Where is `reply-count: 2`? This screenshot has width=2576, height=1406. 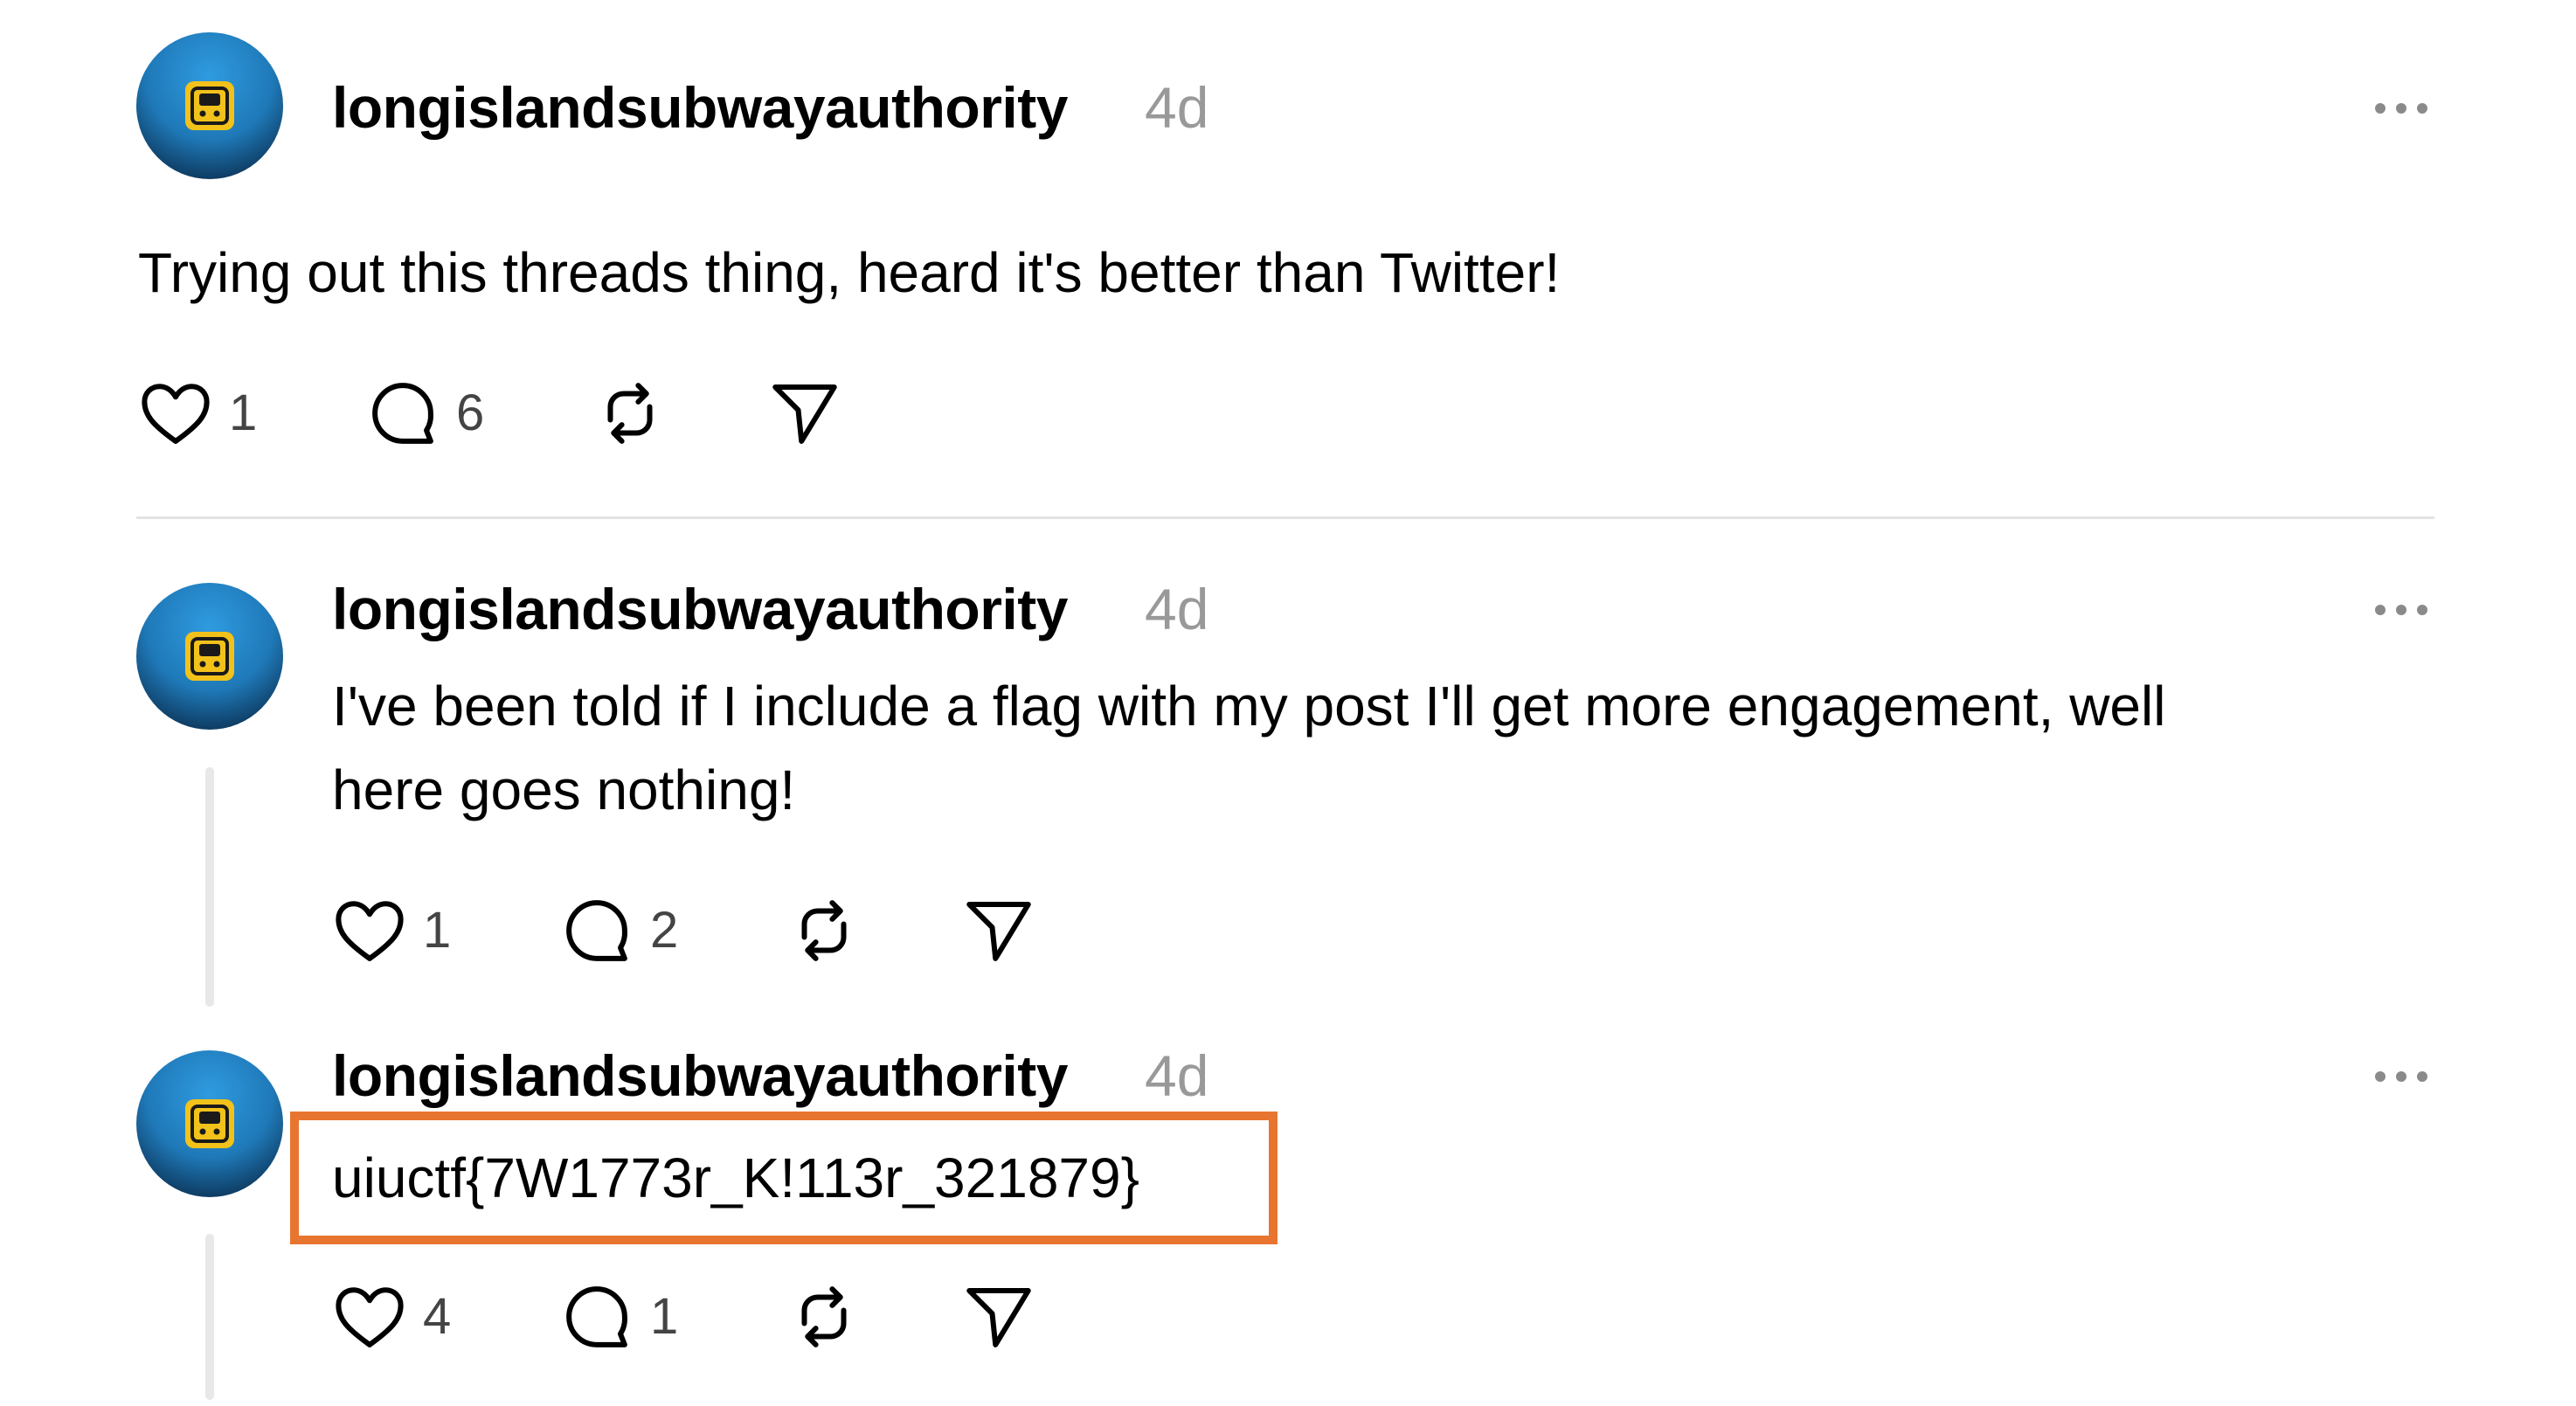 reply-count: 2 is located at coordinates (664, 930).